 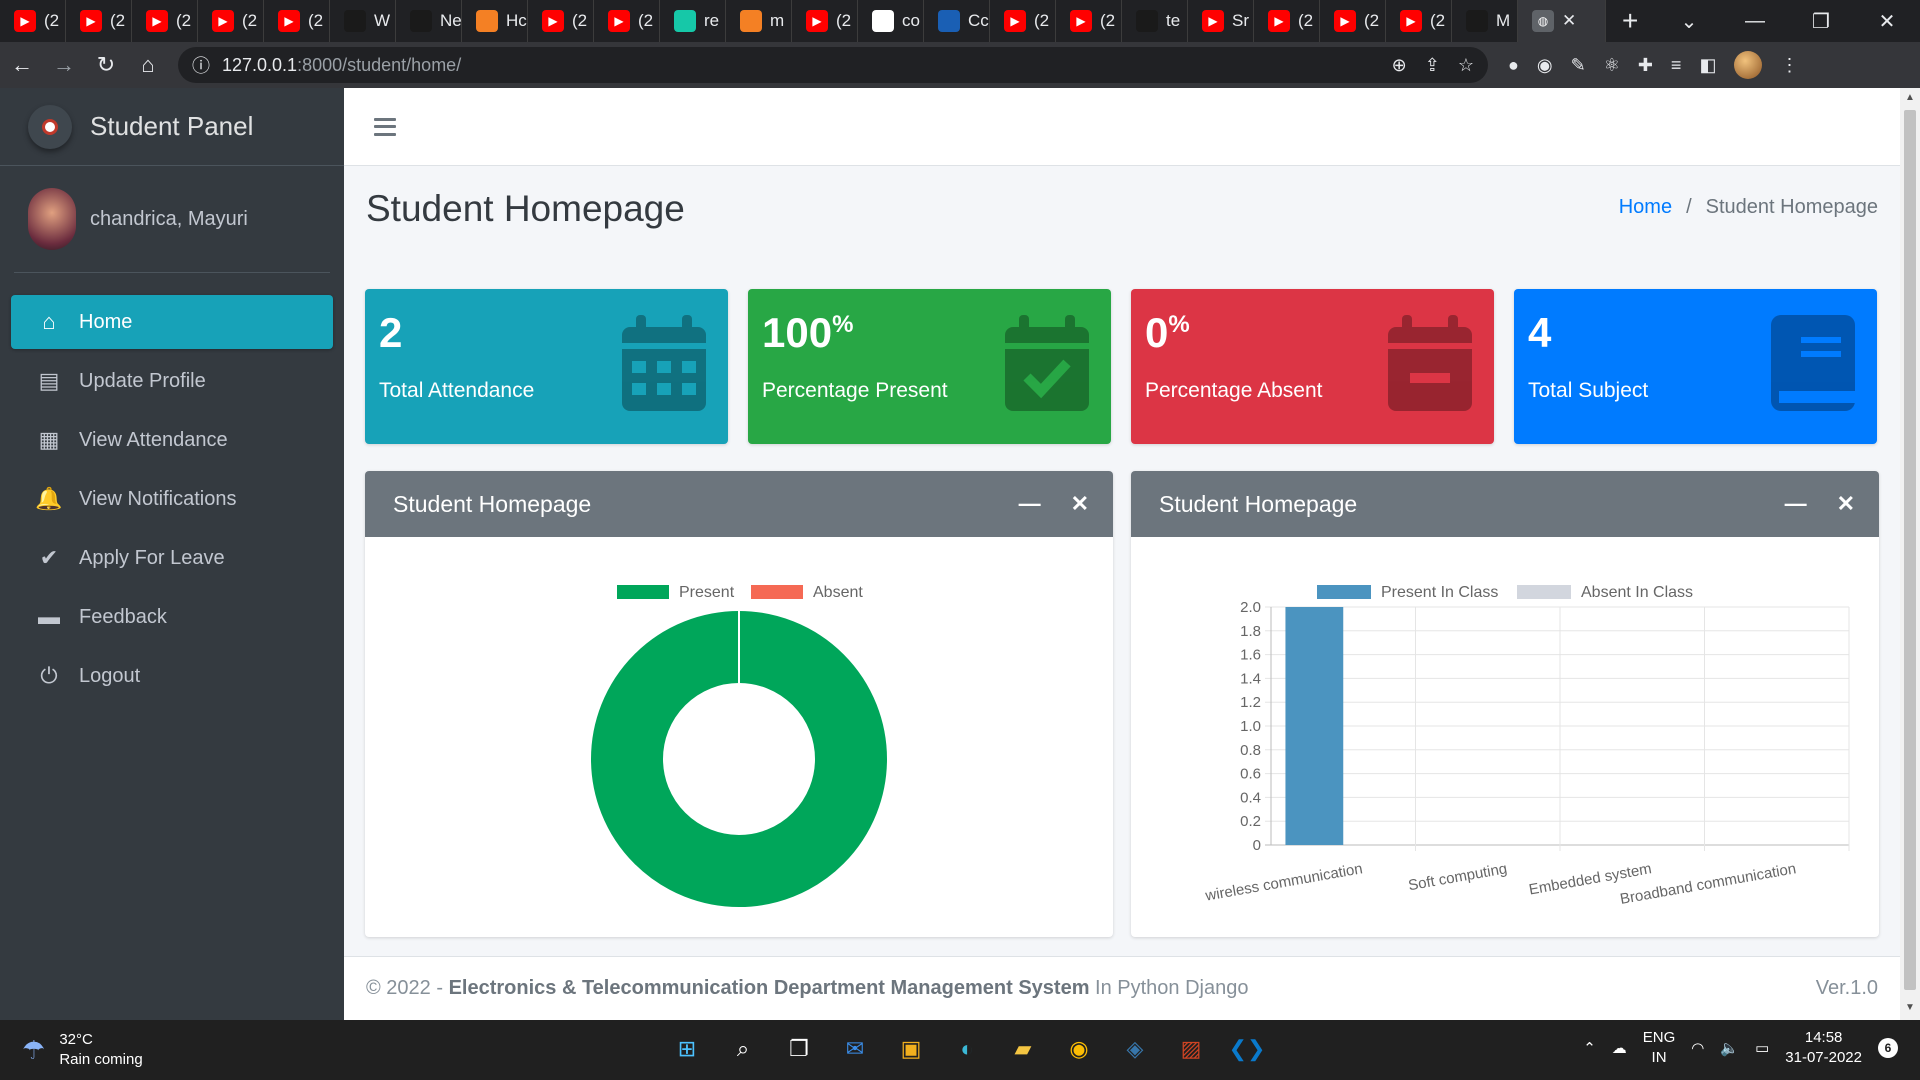 What do you see at coordinates (1645, 65) in the screenshot?
I see `extensions-puzzle-icon: ✚` at bounding box center [1645, 65].